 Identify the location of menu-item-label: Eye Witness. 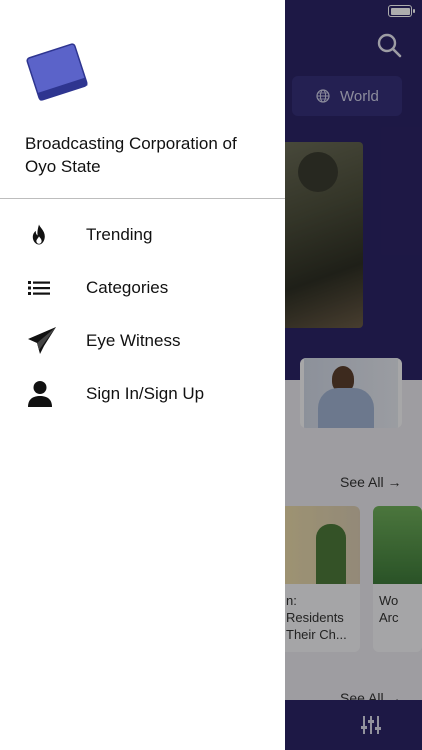
(133, 340).